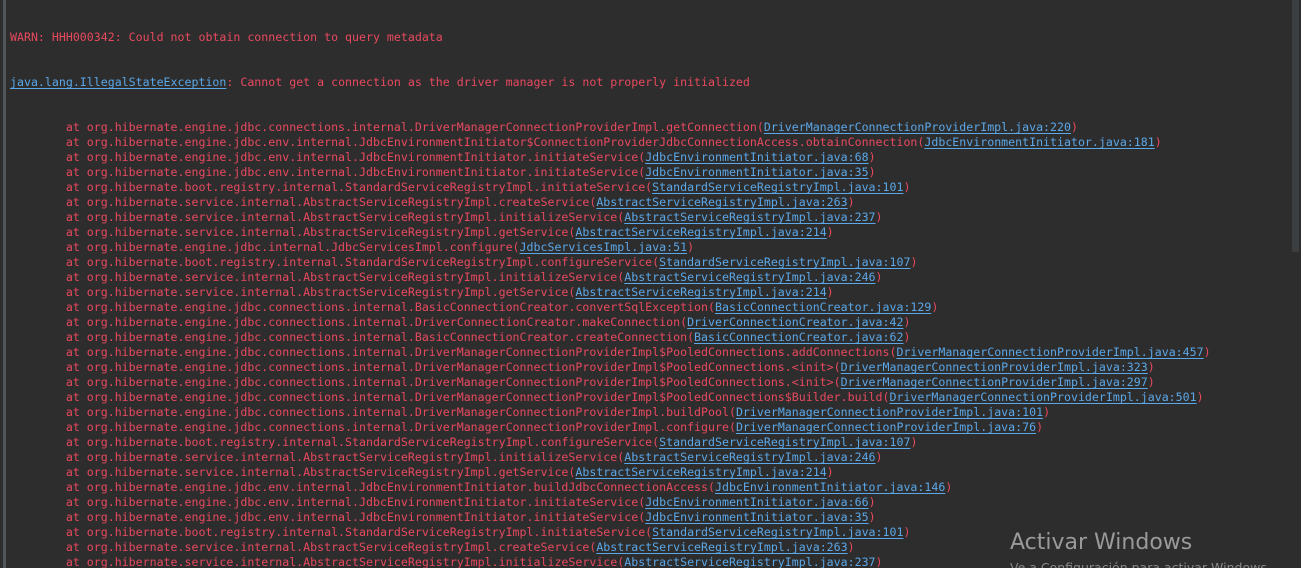  Describe the element at coordinates (118, 82) in the screenshot. I see `exception-class-link: java.lang.IllegalStateException` at that location.